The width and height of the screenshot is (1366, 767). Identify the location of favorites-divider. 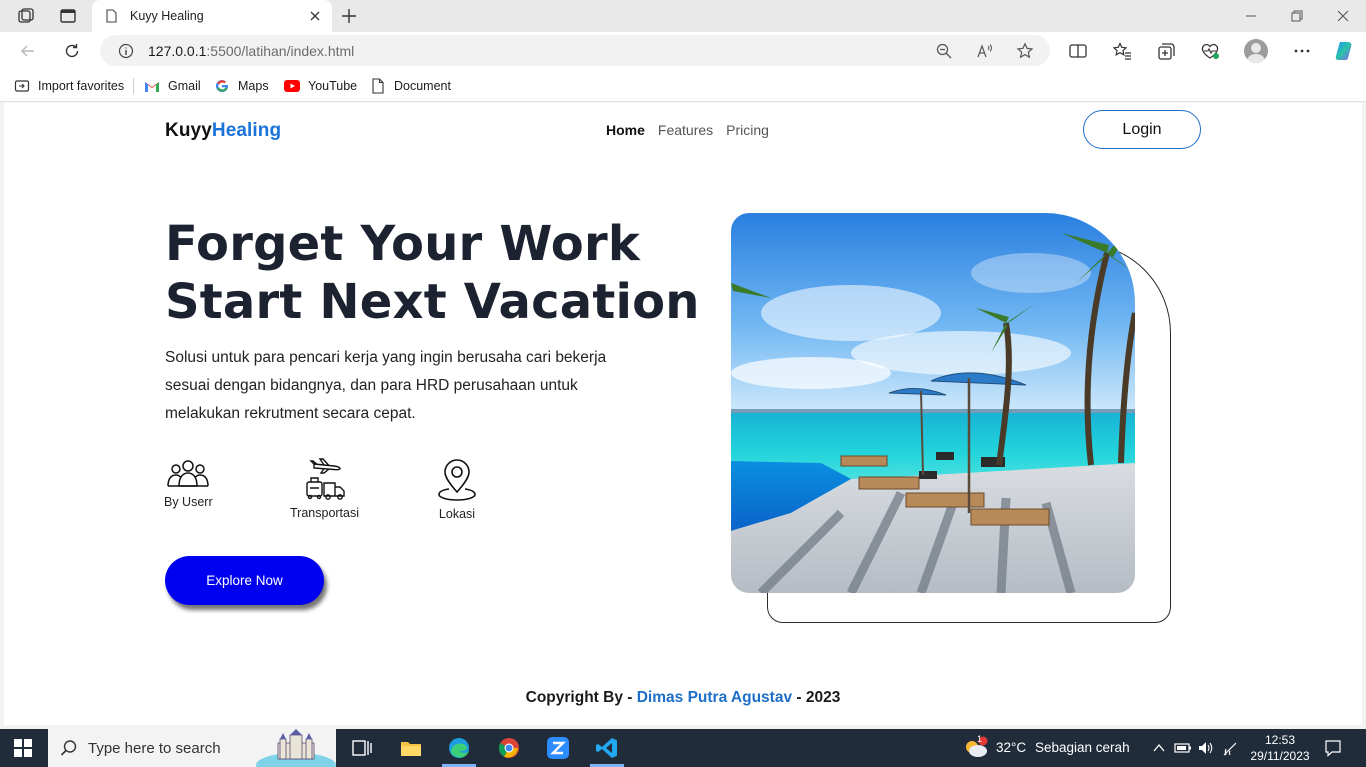
(133, 86).